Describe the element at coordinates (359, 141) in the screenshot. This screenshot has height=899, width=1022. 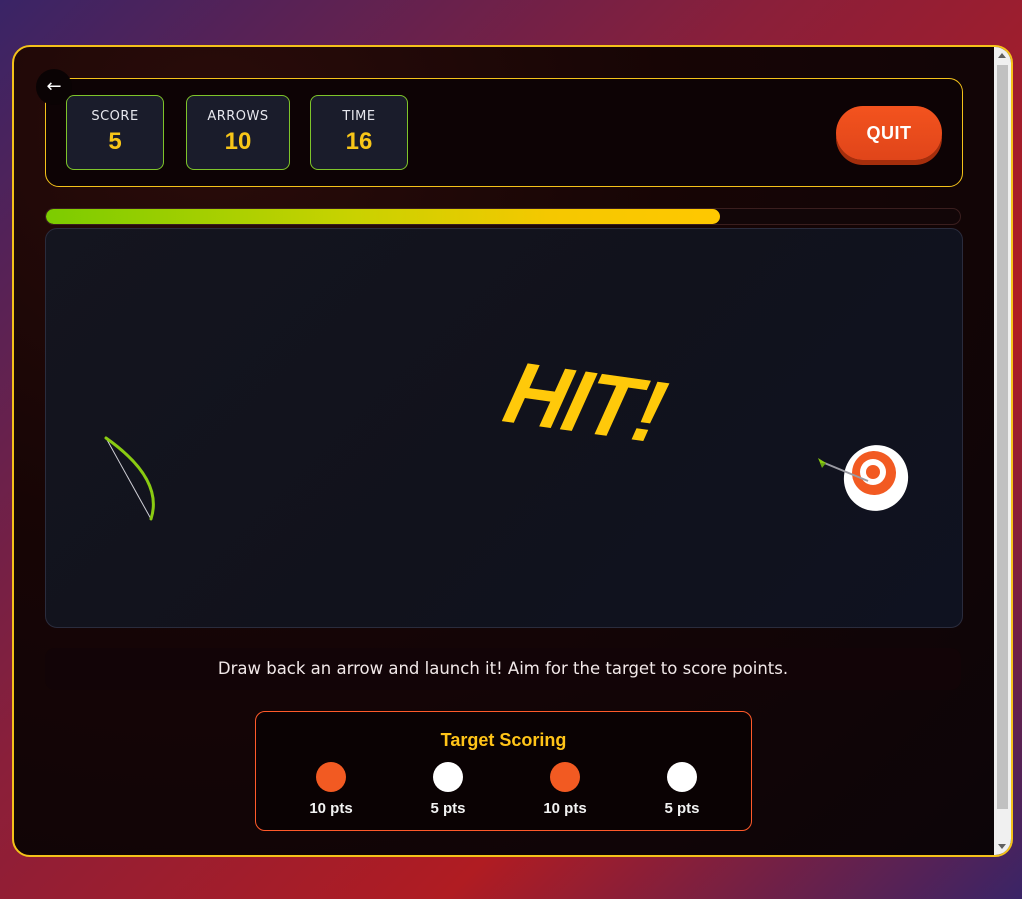
I see `time-value: 16` at that location.